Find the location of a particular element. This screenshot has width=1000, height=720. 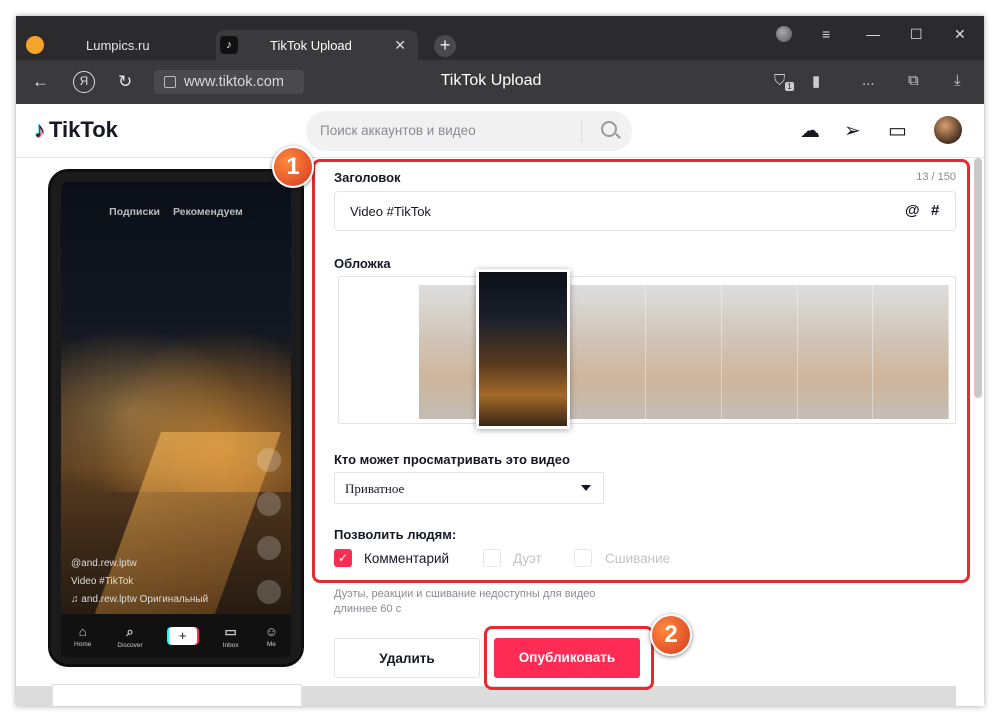

tab-label: Lumpics.ru is located at coordinates (118, 45).